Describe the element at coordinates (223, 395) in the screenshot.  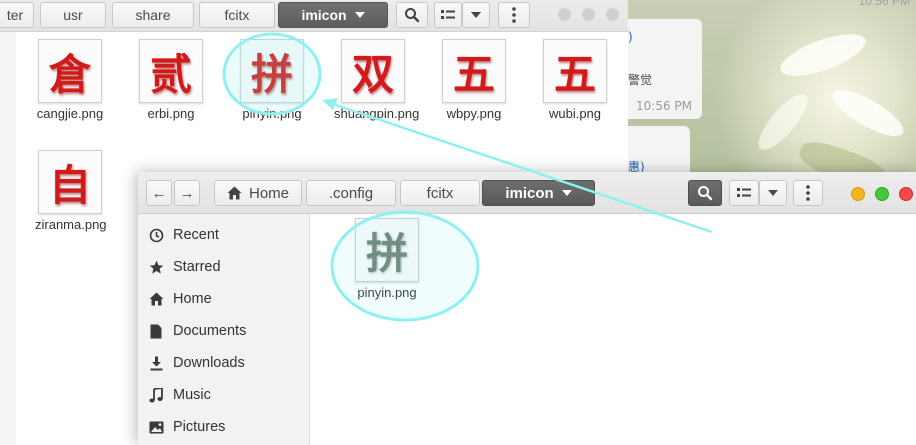
I see `sidebar-item-music: Music` at that location.